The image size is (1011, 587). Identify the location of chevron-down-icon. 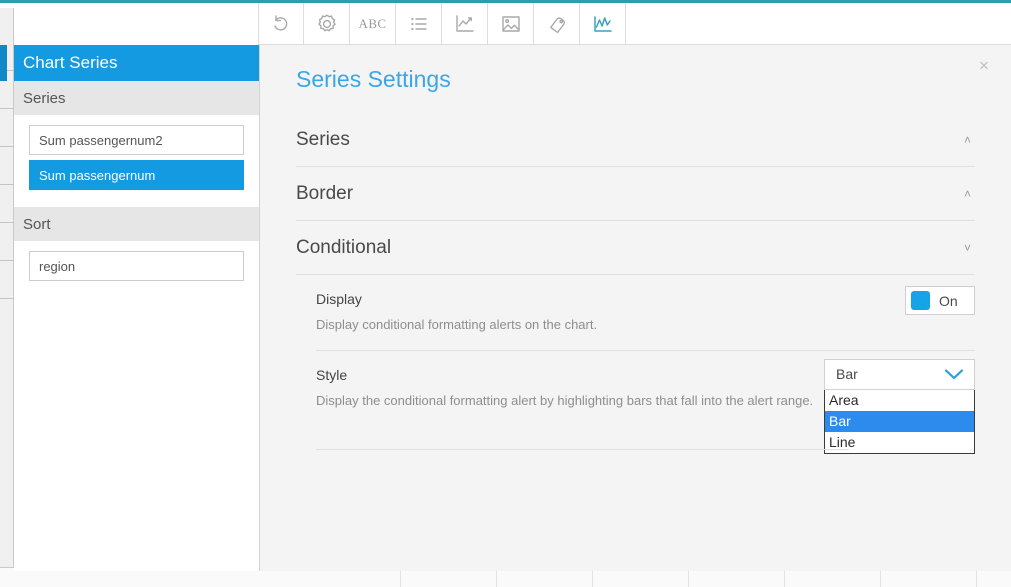
(954, 374).